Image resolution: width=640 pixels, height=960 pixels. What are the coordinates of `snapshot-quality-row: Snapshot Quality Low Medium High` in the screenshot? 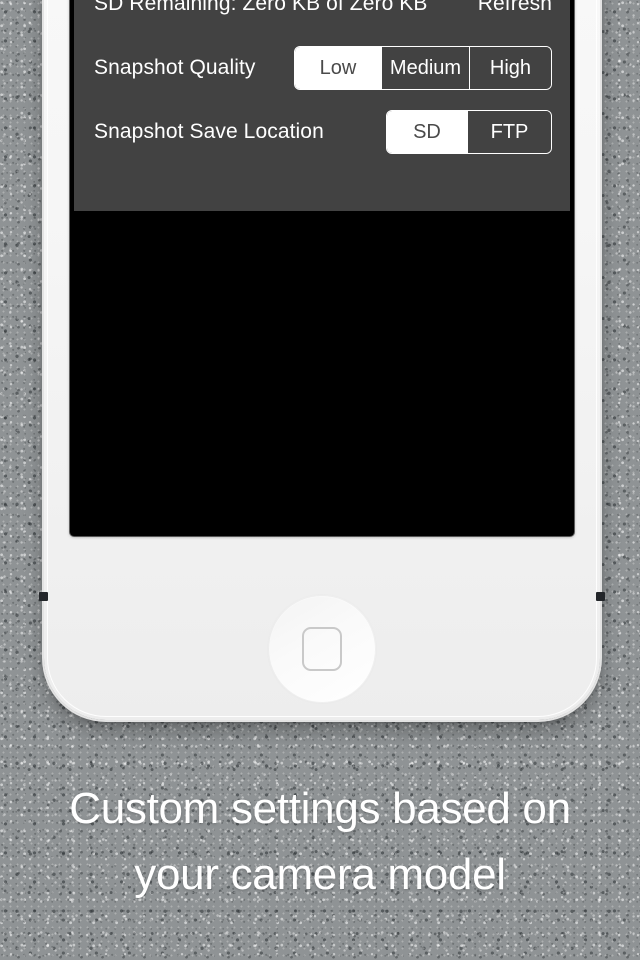 It's located at (322, 68).